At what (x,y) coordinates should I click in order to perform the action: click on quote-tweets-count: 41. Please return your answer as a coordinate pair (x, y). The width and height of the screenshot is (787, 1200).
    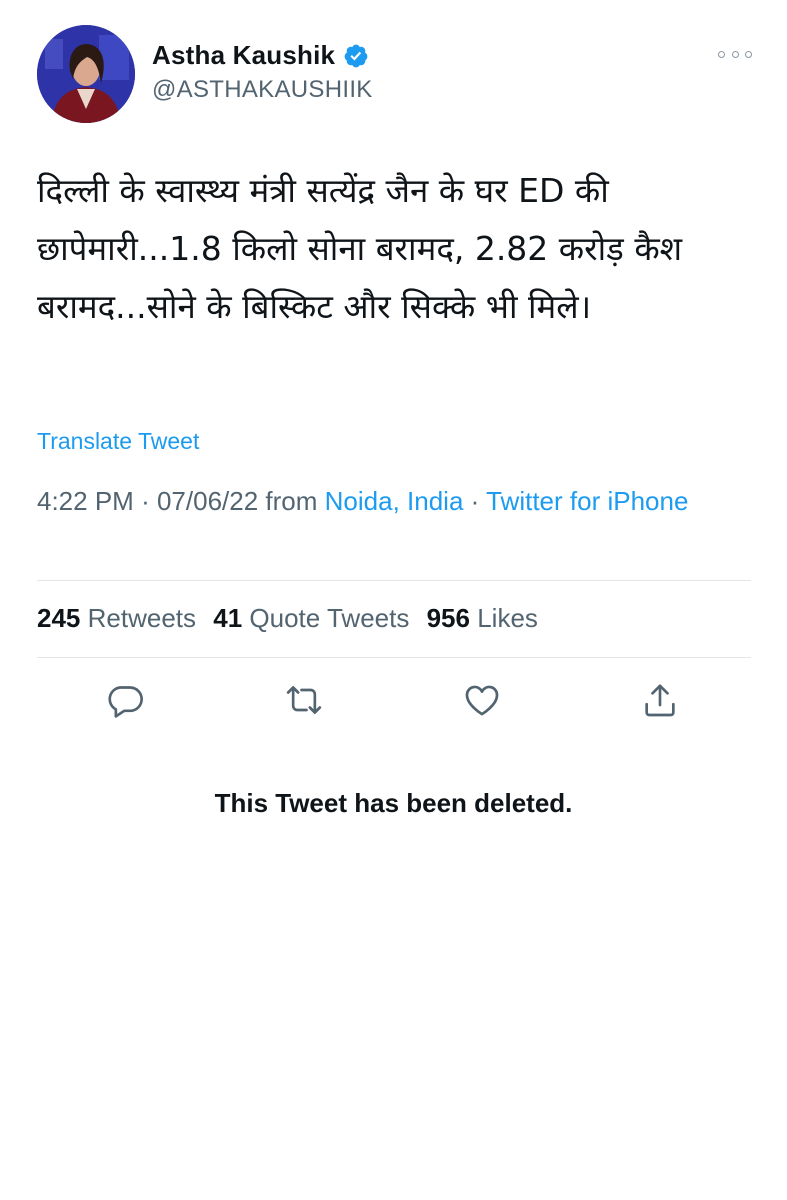
    Looking at the image, I should click on (228, 618).